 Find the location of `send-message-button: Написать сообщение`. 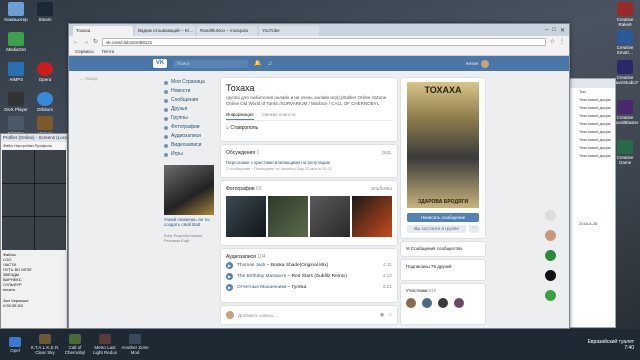

send-message-button: Написать сообщение is located at coordinates (443, 217).